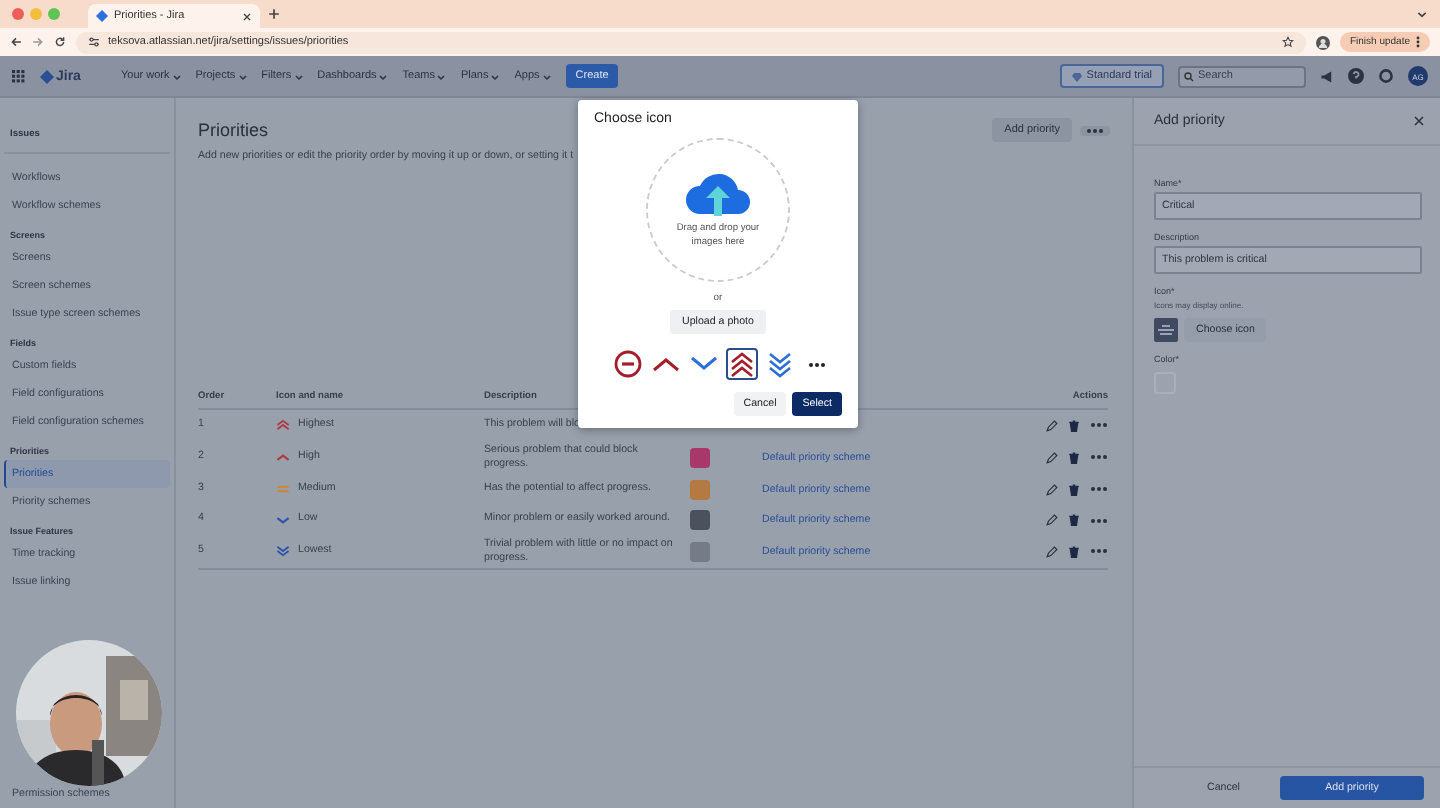 This screenshot has height=808, width=1440. Describe the element at coordinates (18, 14) in the screenshot. I see `close-window-icon` at that location.